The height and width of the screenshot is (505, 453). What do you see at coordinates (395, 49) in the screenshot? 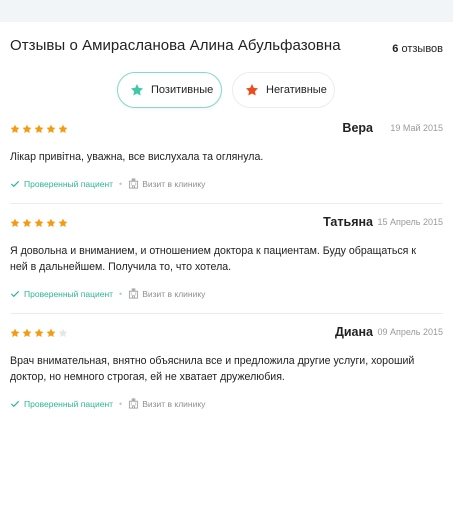
I see `reviews-count-number: 6` at bounding box center [395, 49].